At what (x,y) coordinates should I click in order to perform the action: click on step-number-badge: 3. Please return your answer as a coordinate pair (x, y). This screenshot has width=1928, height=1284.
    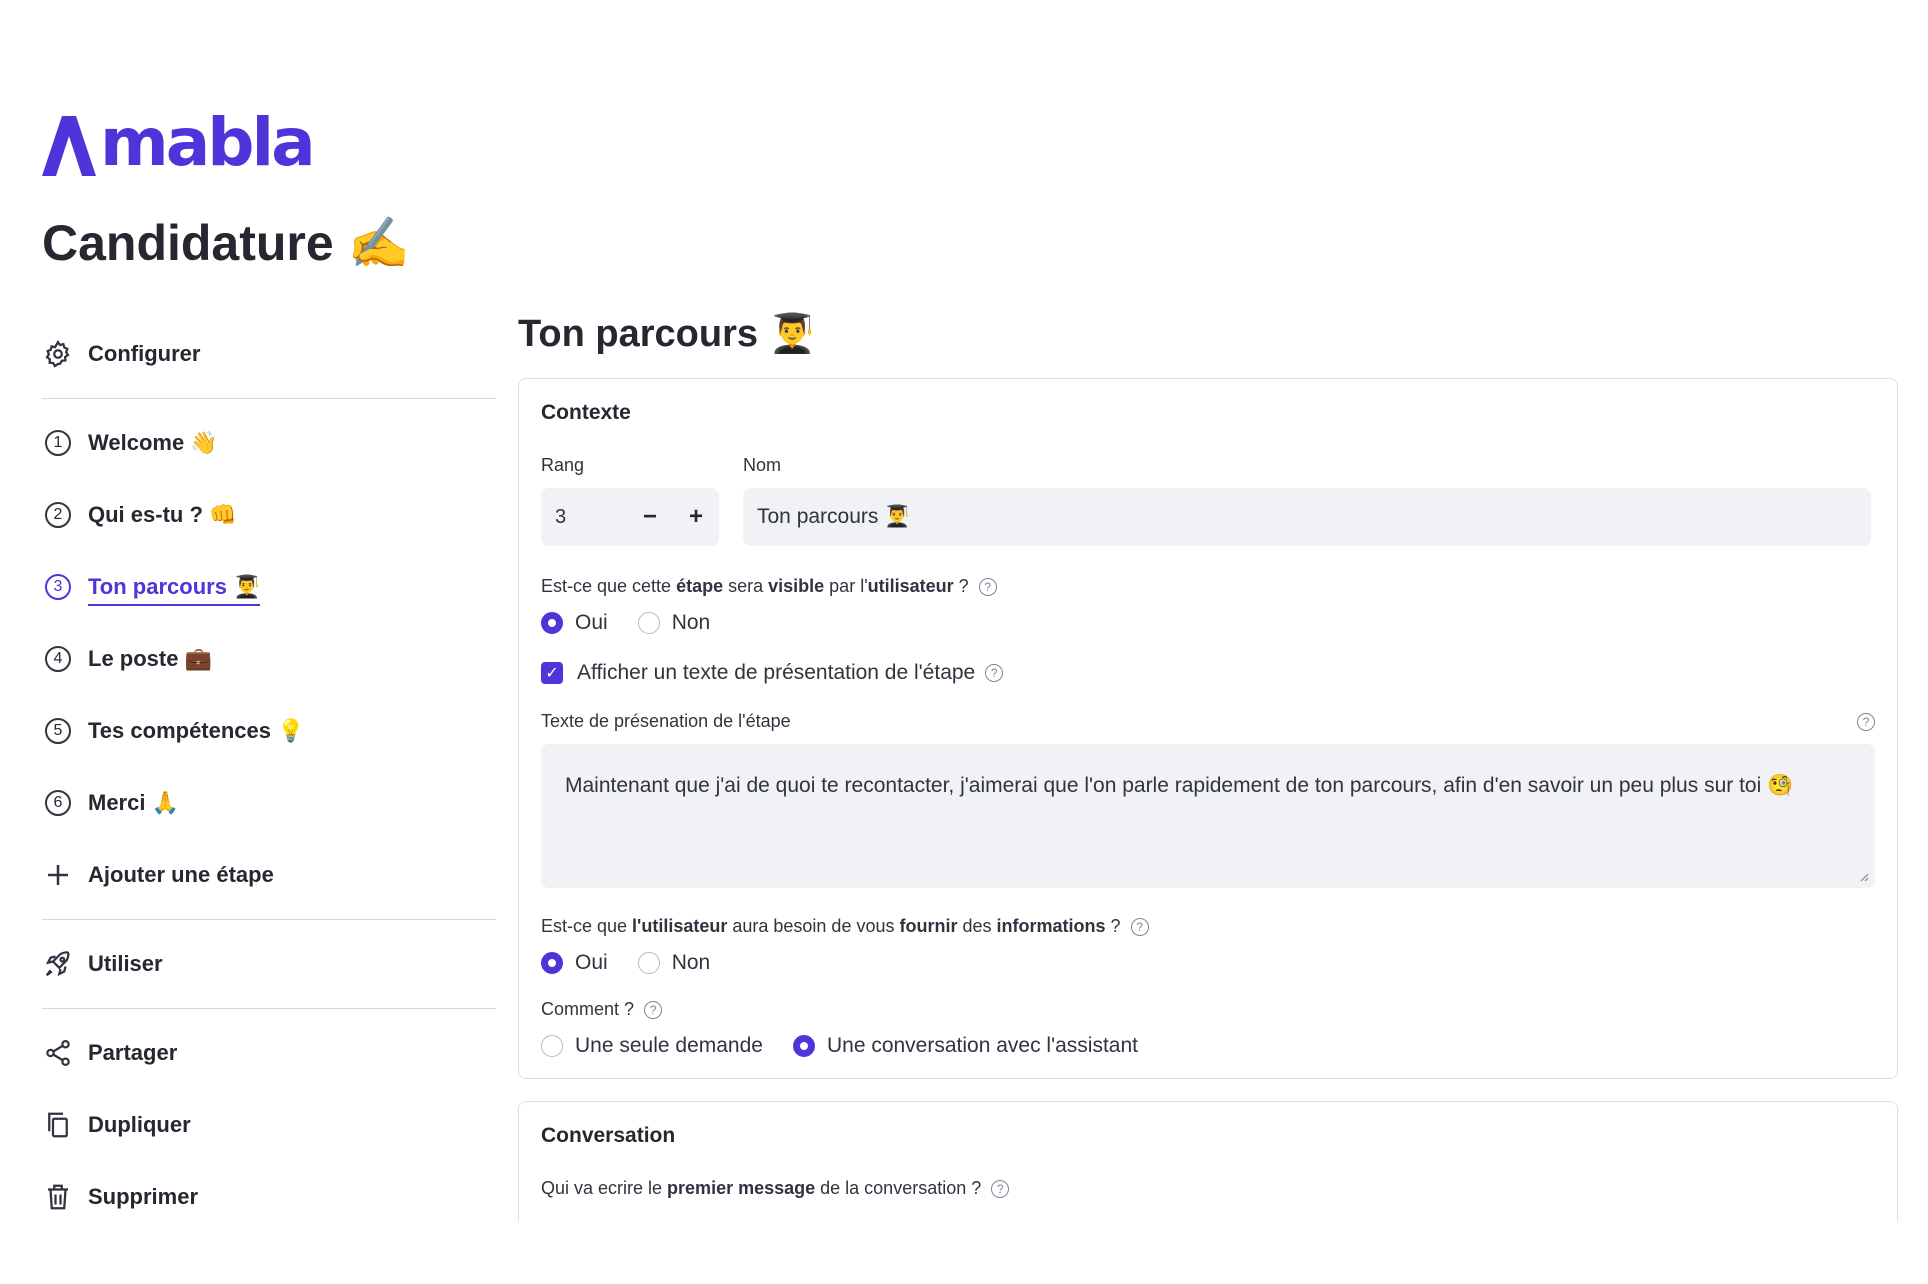
    Looking at the image, I should click on (58, 587).